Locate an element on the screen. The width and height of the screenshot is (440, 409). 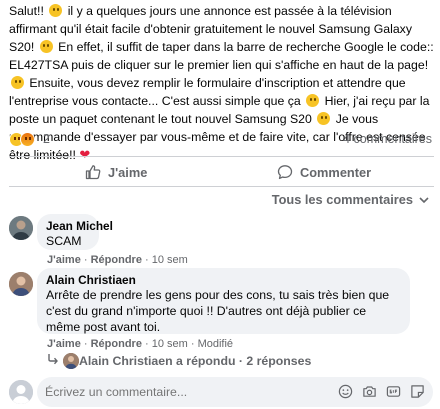
comment-meta: J'aime · Répondre · 10 sem is located at coordinates (117, 260).